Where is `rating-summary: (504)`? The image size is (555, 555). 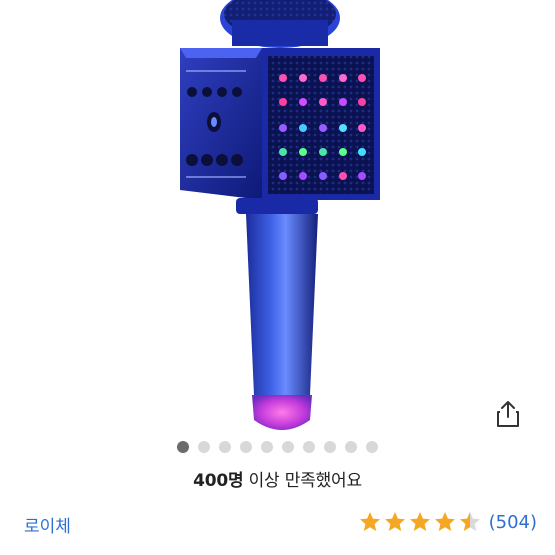
rating-summary: (504) is located at coordinates (447, 522).